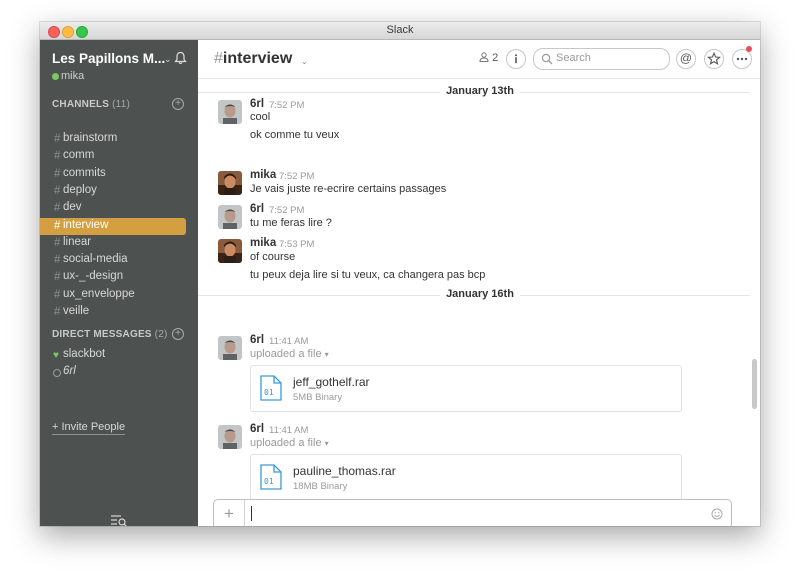 The width and height of the screenshot is (800, 584). I want to click on channel-brainstorm: # brainstorm, so click(119, 139).